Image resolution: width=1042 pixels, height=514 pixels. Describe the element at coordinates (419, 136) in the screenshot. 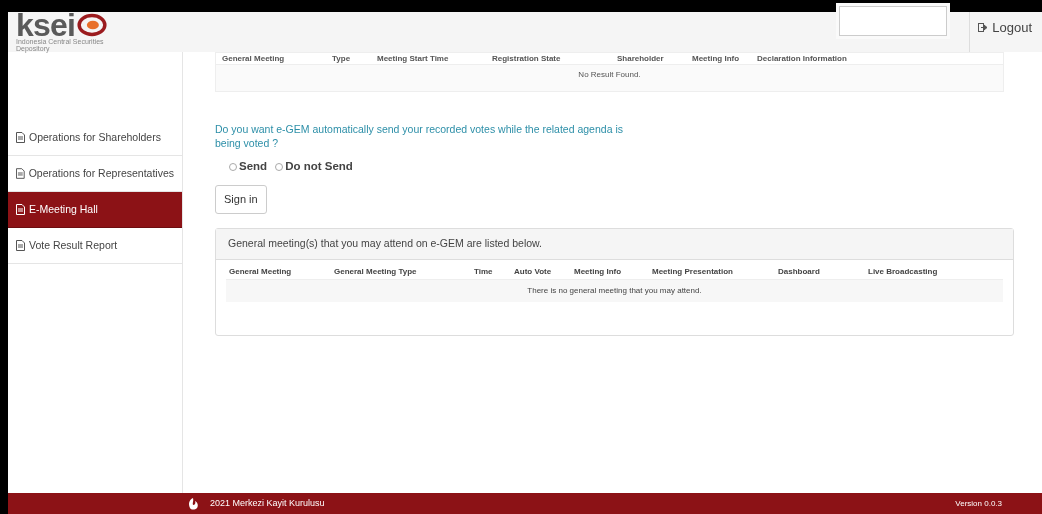

I see `question-text: Do you want e-GEM automatically send your recorded votes while the related agenda is being voted ?` at that location.